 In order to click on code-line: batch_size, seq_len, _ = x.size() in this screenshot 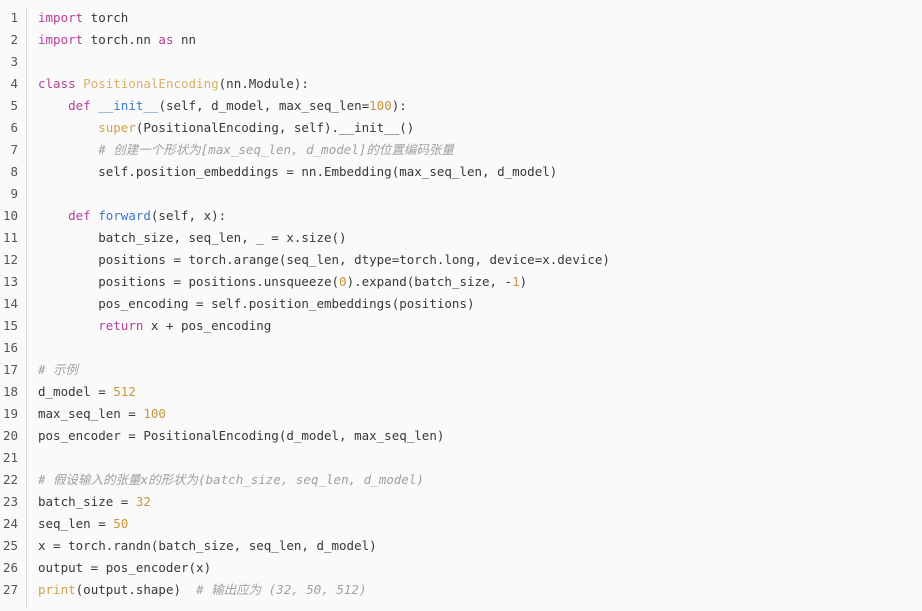, I will do `click(480, 238)`.